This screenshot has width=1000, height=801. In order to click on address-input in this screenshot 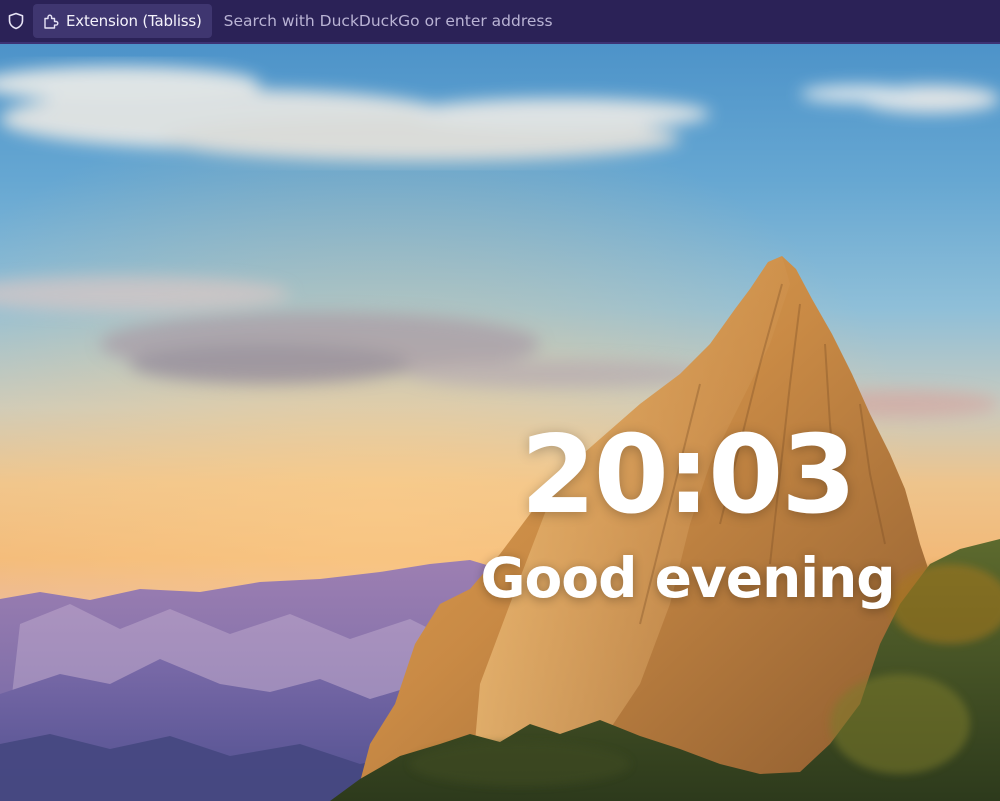, I will do `click(609, 21)`.